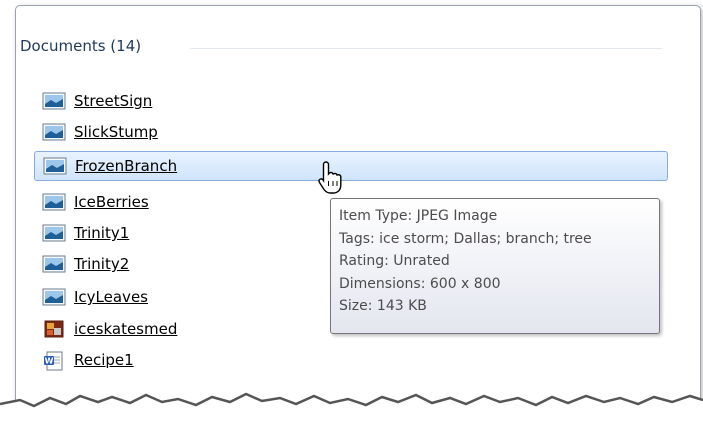 This screenshot has height=426, width=703. What do you see at coordinates (111, 202) in the screenshot?
I see `file-name: IceBerries` at bounding box center [111, 202].